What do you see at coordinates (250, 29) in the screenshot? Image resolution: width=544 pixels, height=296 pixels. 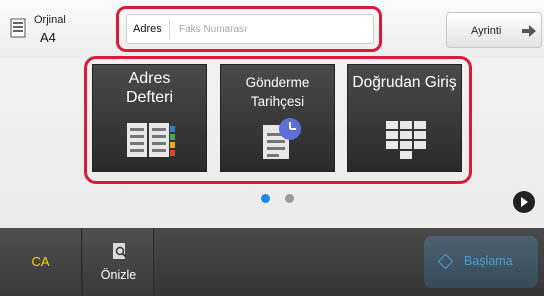 I see `address-field: Adres Faks Numarası` at bounding box center [250, 29].